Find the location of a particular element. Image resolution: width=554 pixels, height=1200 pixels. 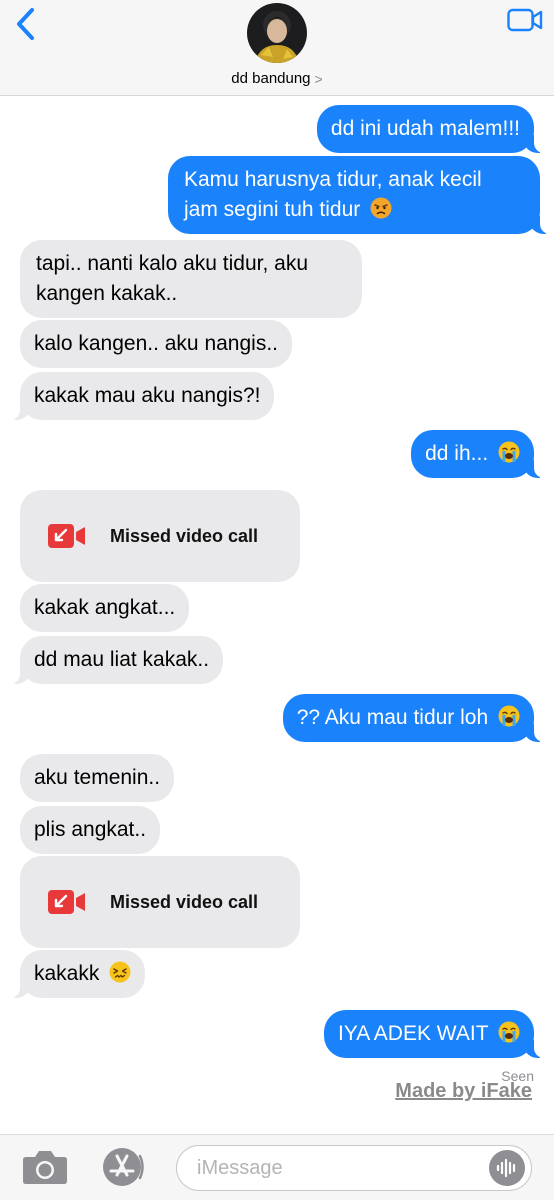

angry-face-icon is located at coordinates (381, 208).